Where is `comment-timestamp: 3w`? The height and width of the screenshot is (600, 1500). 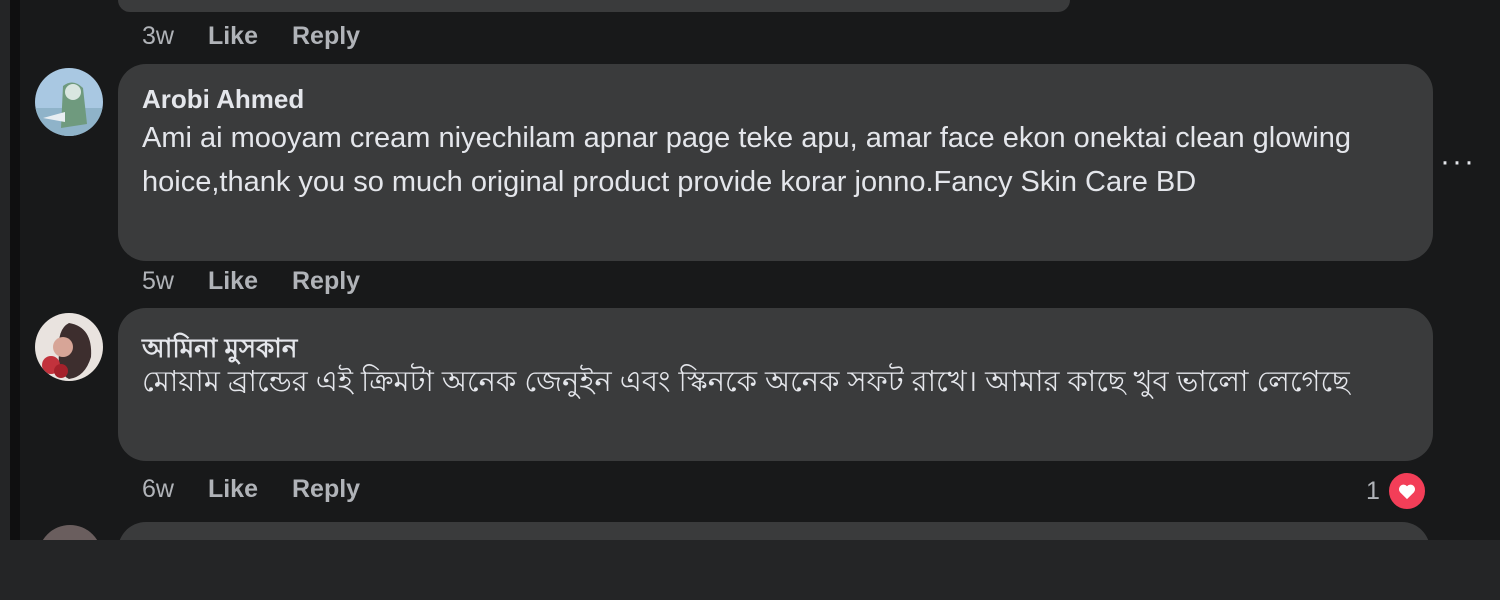 comment-timestamp: 3w is located at coordinates (158, 36).